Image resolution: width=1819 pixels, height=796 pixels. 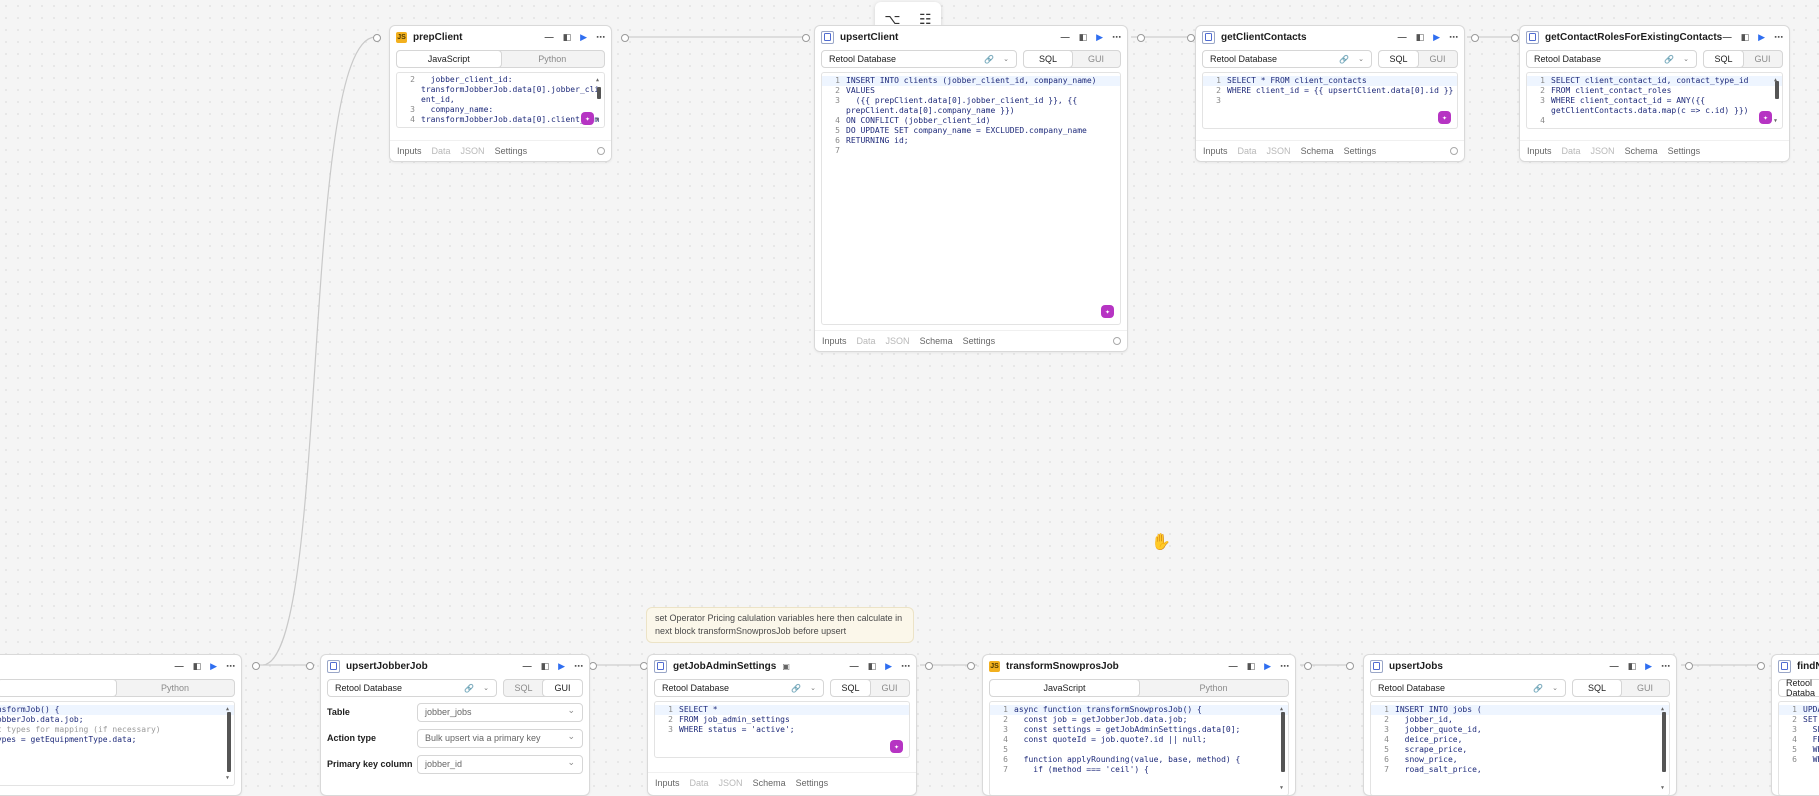 What do you see at coordinates (377, 38) in the screenshot?
I see `port-in-prepclient` at bounding box center [377, 38].